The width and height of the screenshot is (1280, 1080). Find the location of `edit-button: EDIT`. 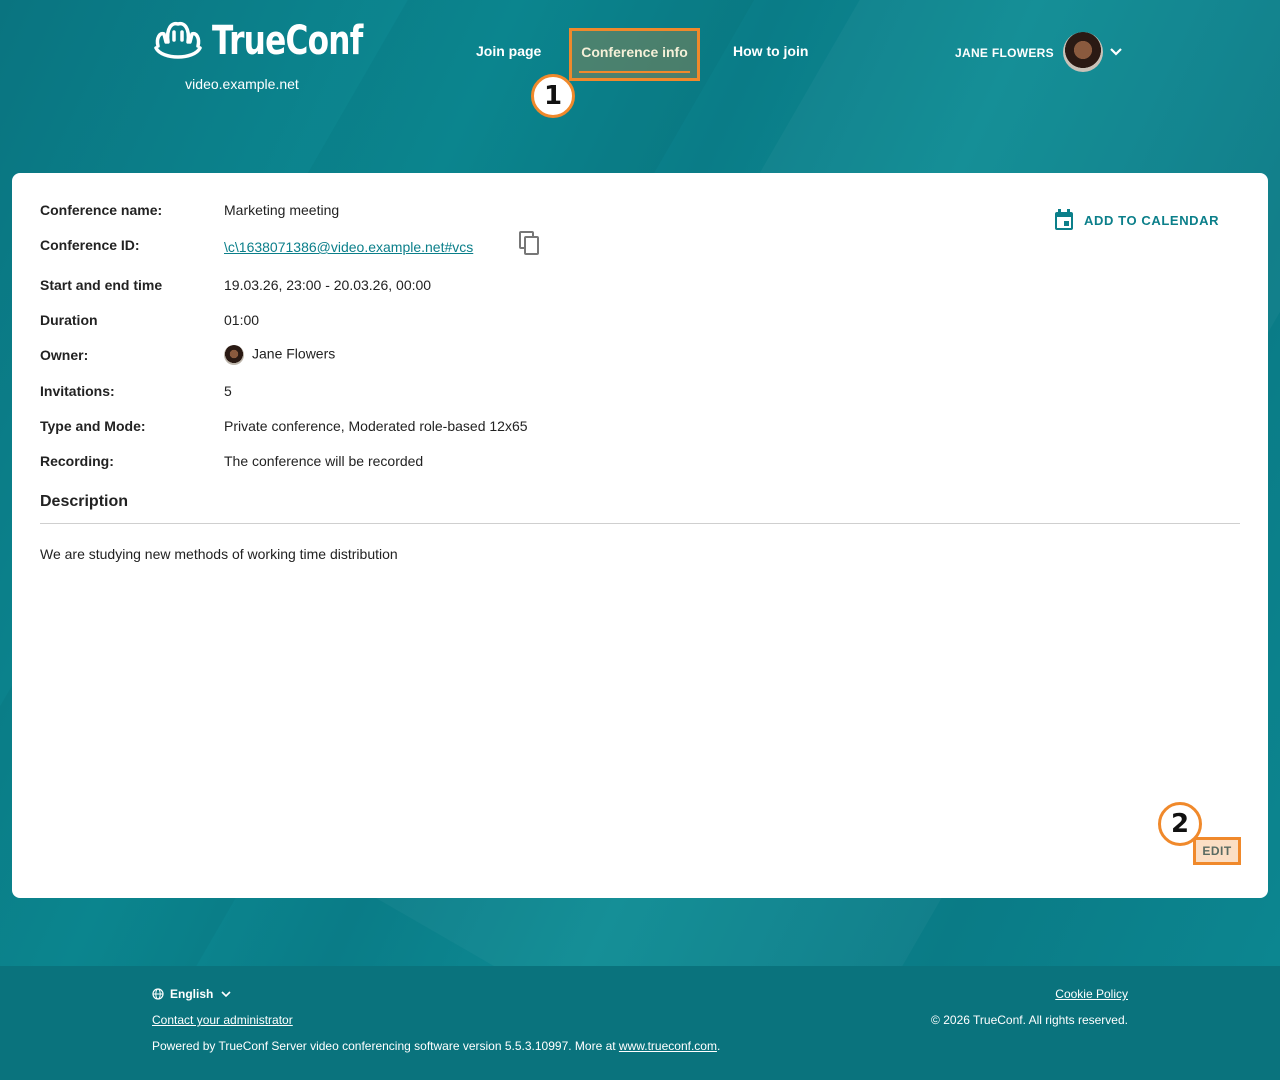

edit-button: EDIT is located at coordinates (1217, 851).